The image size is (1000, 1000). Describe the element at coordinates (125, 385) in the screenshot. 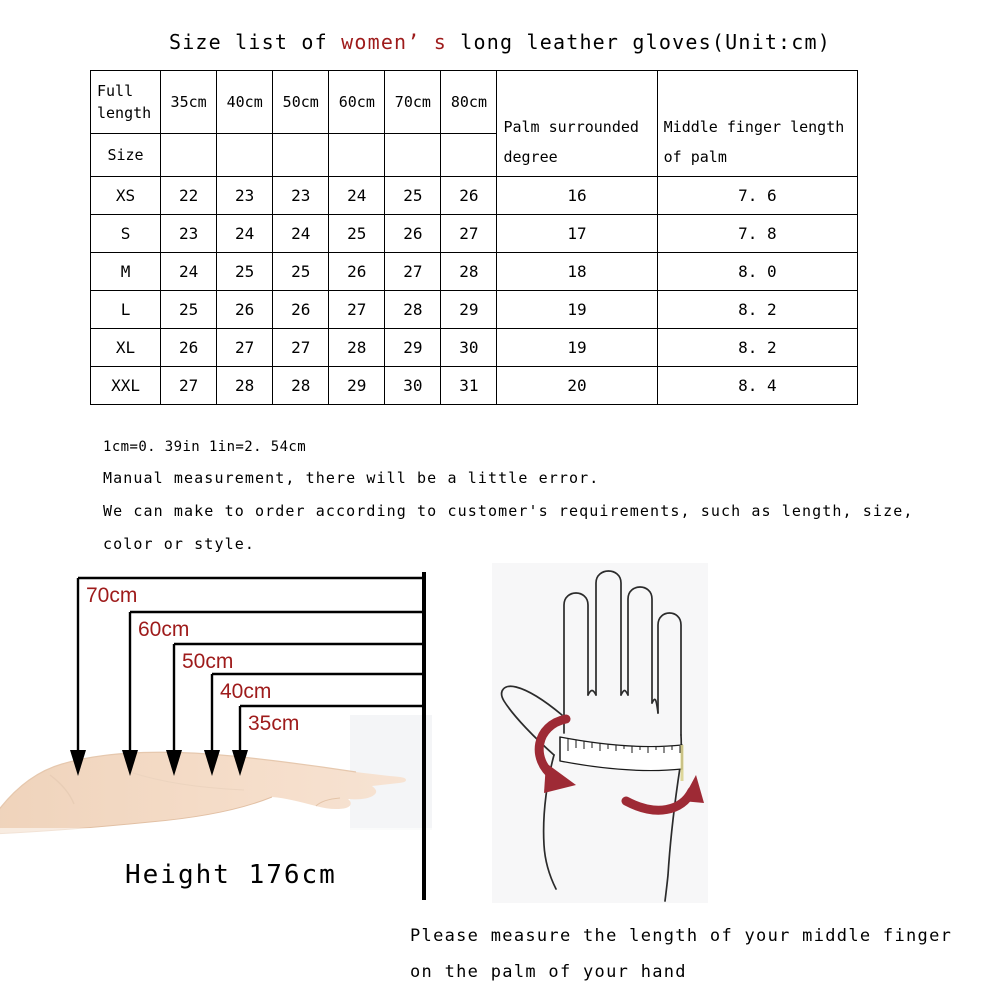

I see `cell-size: XXL` at that location.